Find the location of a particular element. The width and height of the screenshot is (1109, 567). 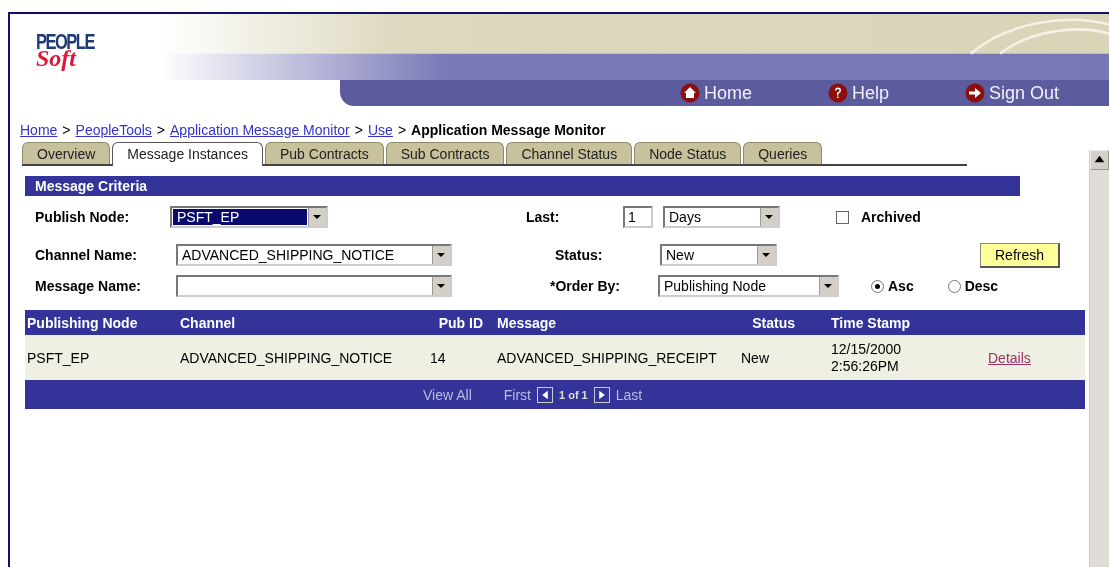

tab: Message Instances is located at coordinates (187, 154).